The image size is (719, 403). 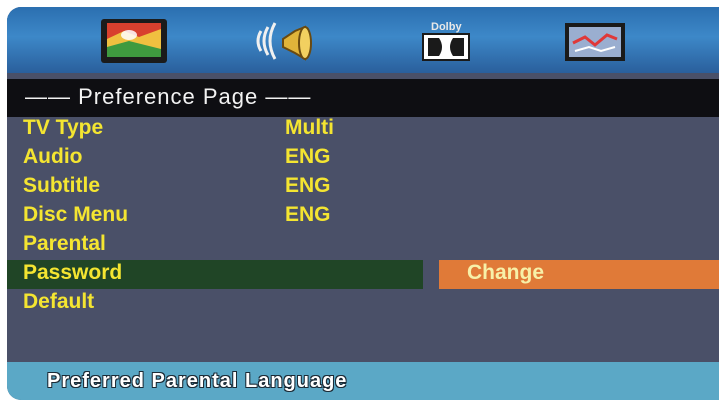 I want to click on status-bar: Preferred Parental Language, so click(x=363, y=381).